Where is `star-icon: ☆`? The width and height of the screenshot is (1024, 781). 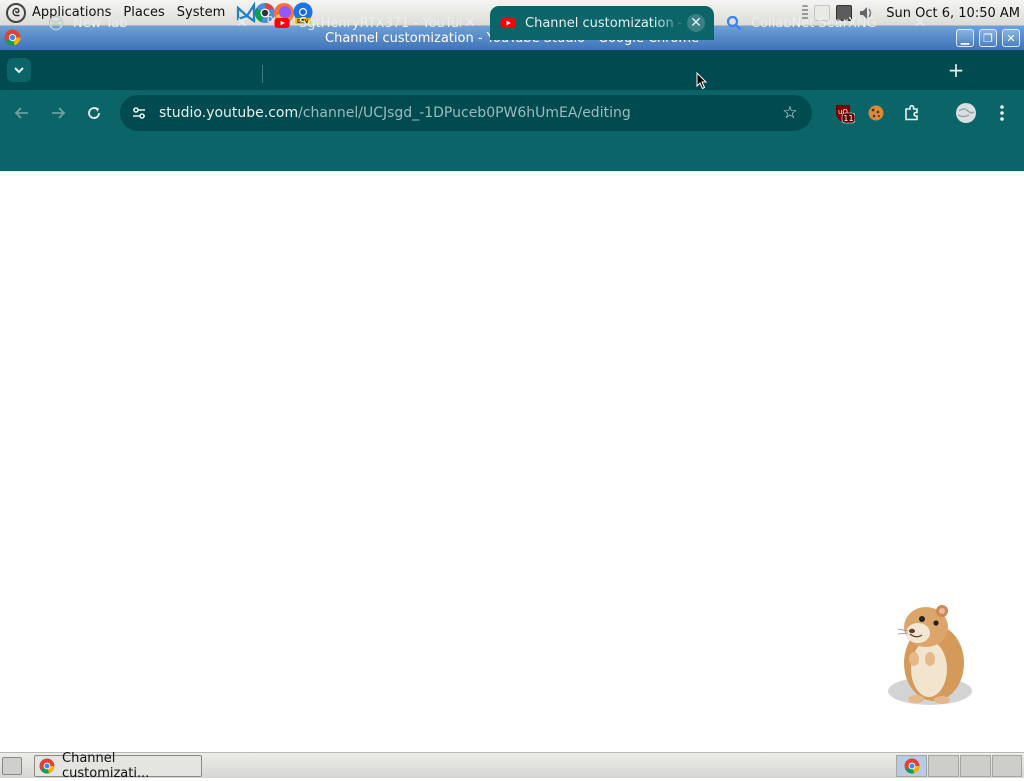
star-icon: ☆ is located at coordinates (790, 113).